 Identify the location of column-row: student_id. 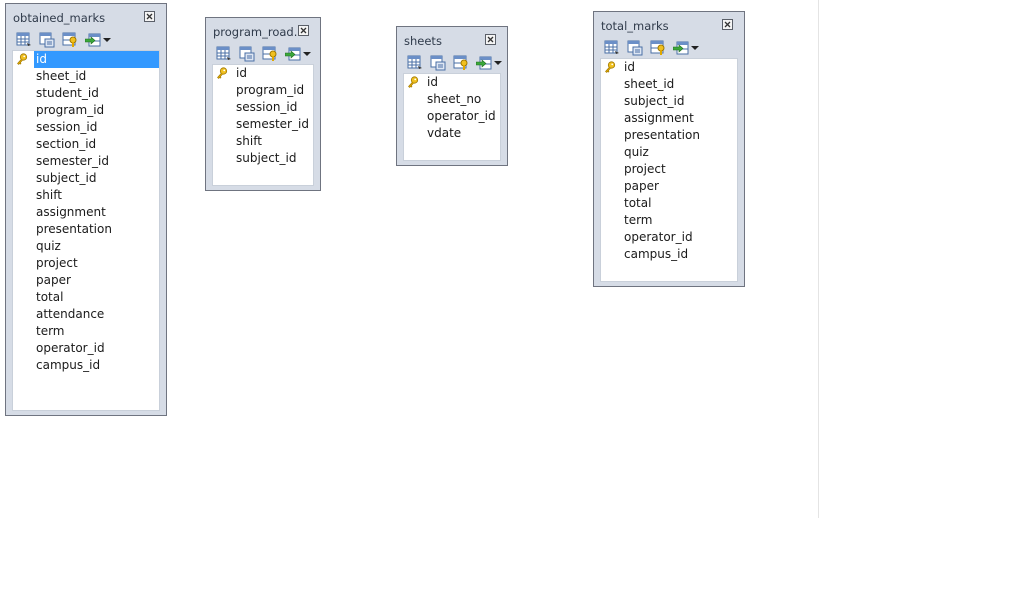
(86, 93).